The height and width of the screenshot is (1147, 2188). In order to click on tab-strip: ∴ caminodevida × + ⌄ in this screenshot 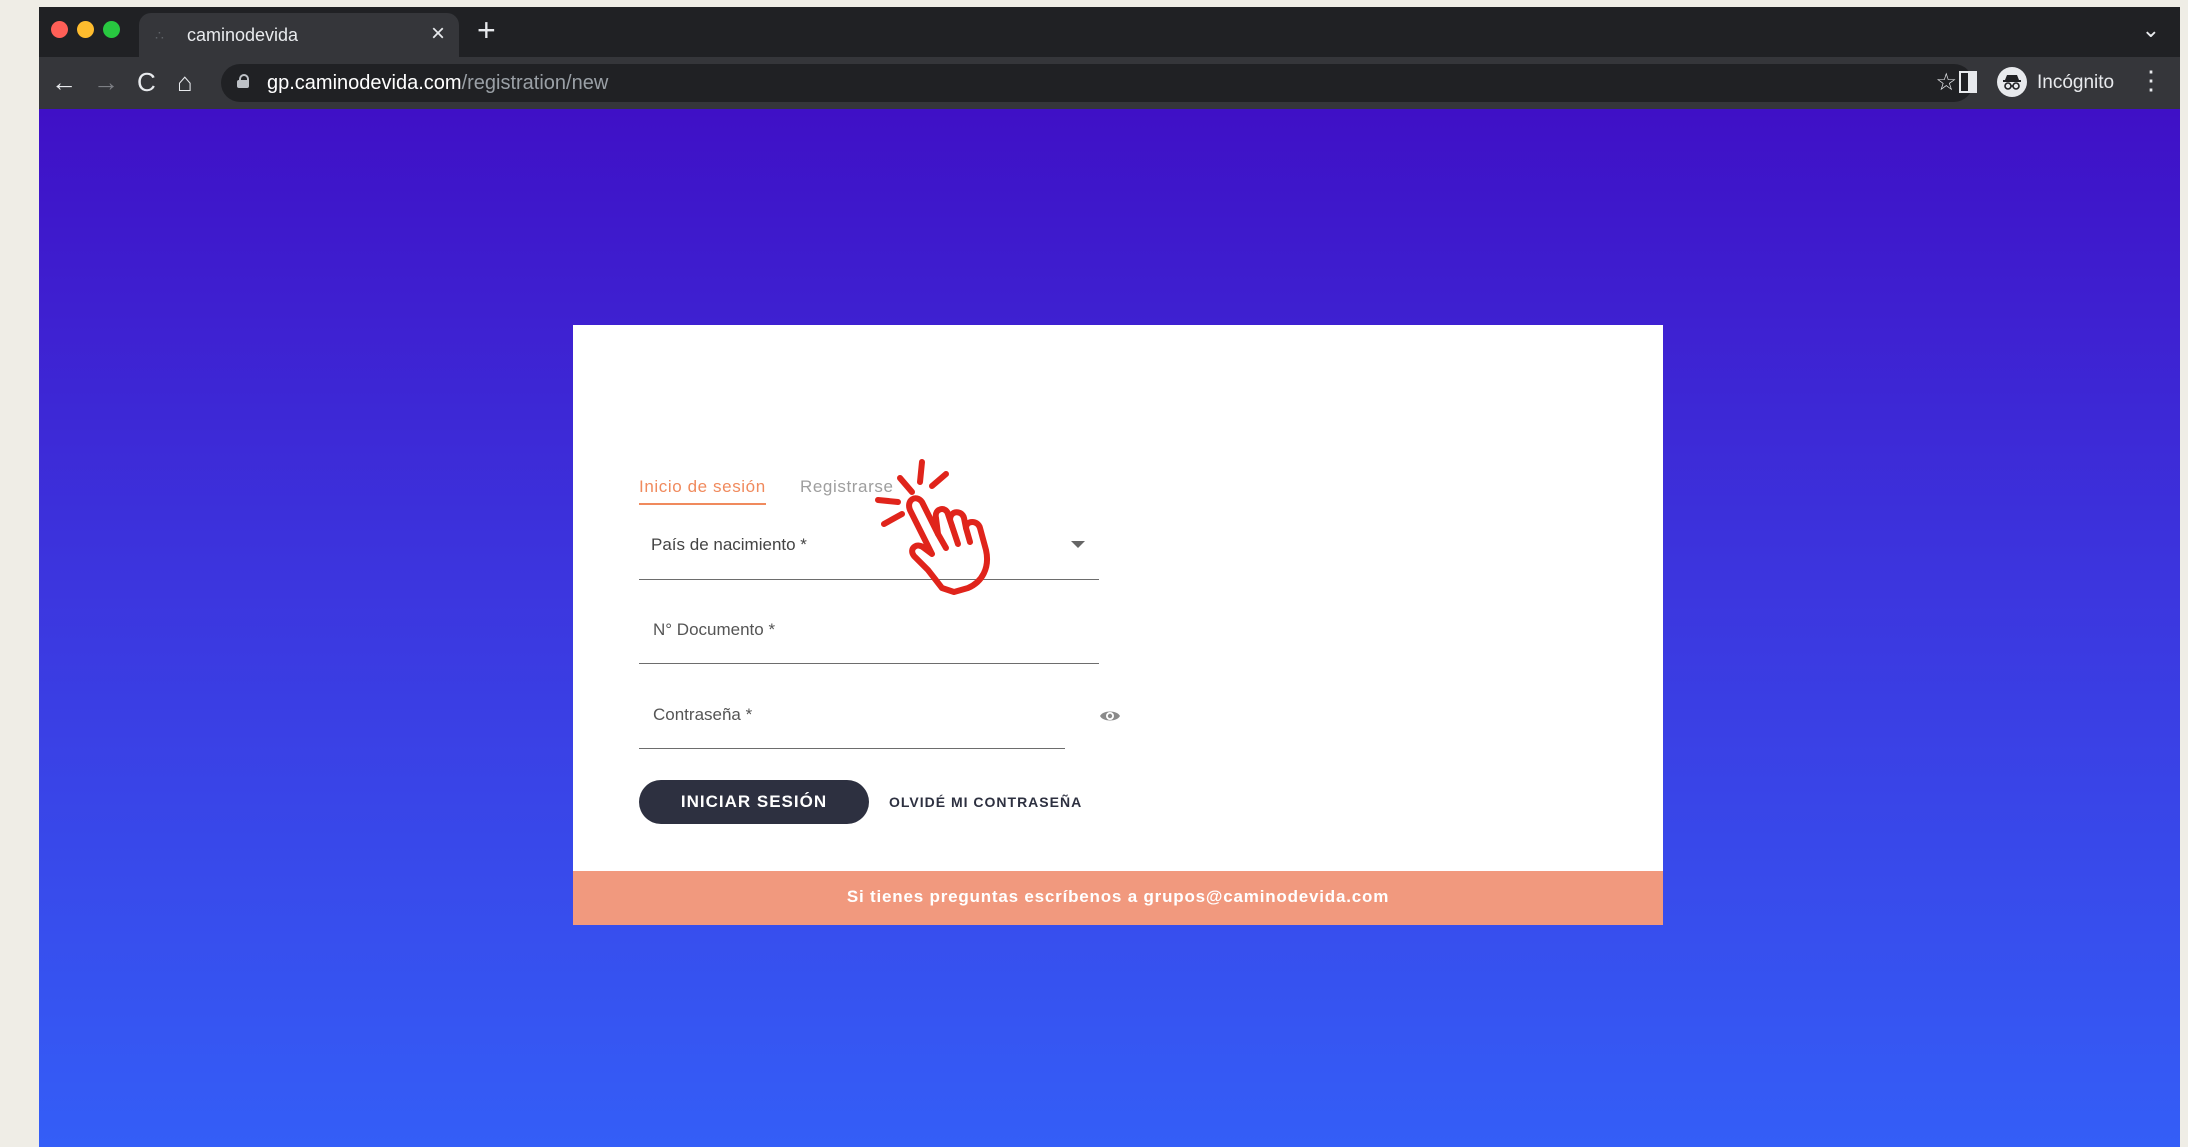, I will do `click(1109, 32)`.